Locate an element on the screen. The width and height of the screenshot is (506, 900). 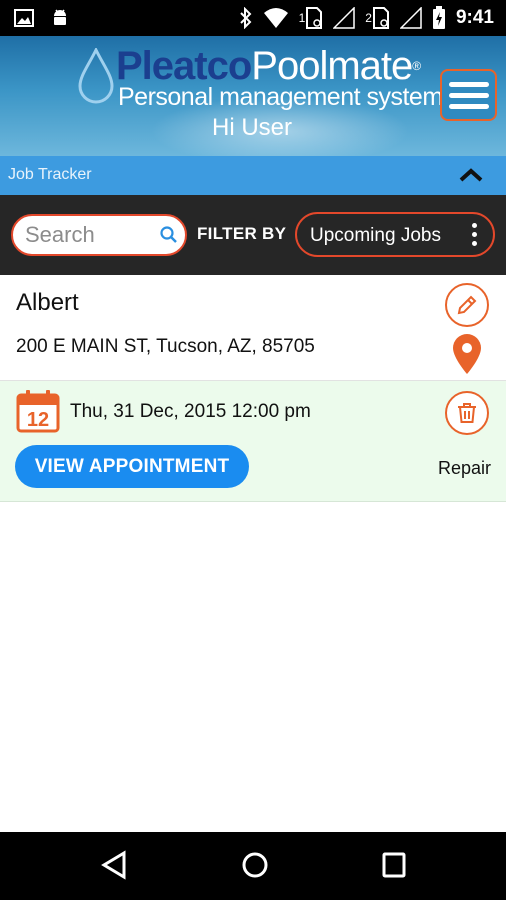
back-icon is located at coordinates (114, 865).